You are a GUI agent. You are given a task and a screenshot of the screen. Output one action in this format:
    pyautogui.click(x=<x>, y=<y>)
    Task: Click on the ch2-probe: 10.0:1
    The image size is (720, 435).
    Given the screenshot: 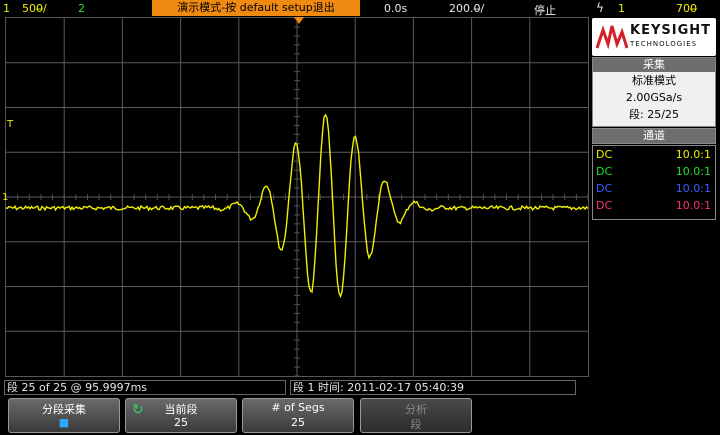 What is the action you would take?
    pyautogui.click(x=693, y=171)
    